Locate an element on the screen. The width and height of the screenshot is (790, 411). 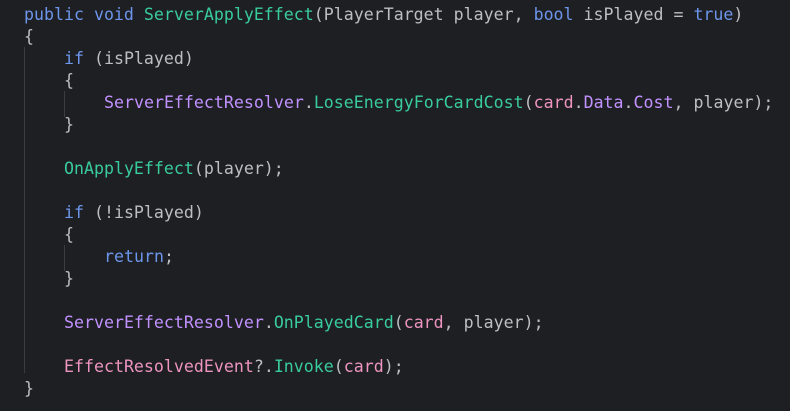
method-on-apply-effect: OnApplyEffect is located at coordinates (129, 168).